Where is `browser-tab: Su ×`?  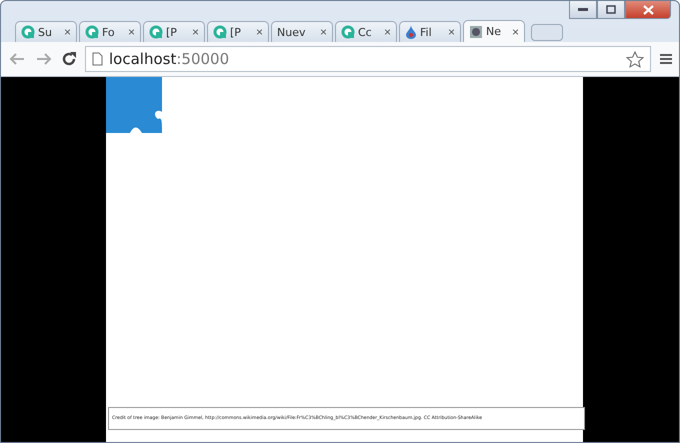
browser-tab: Su × is located at coordinates (46, 31).